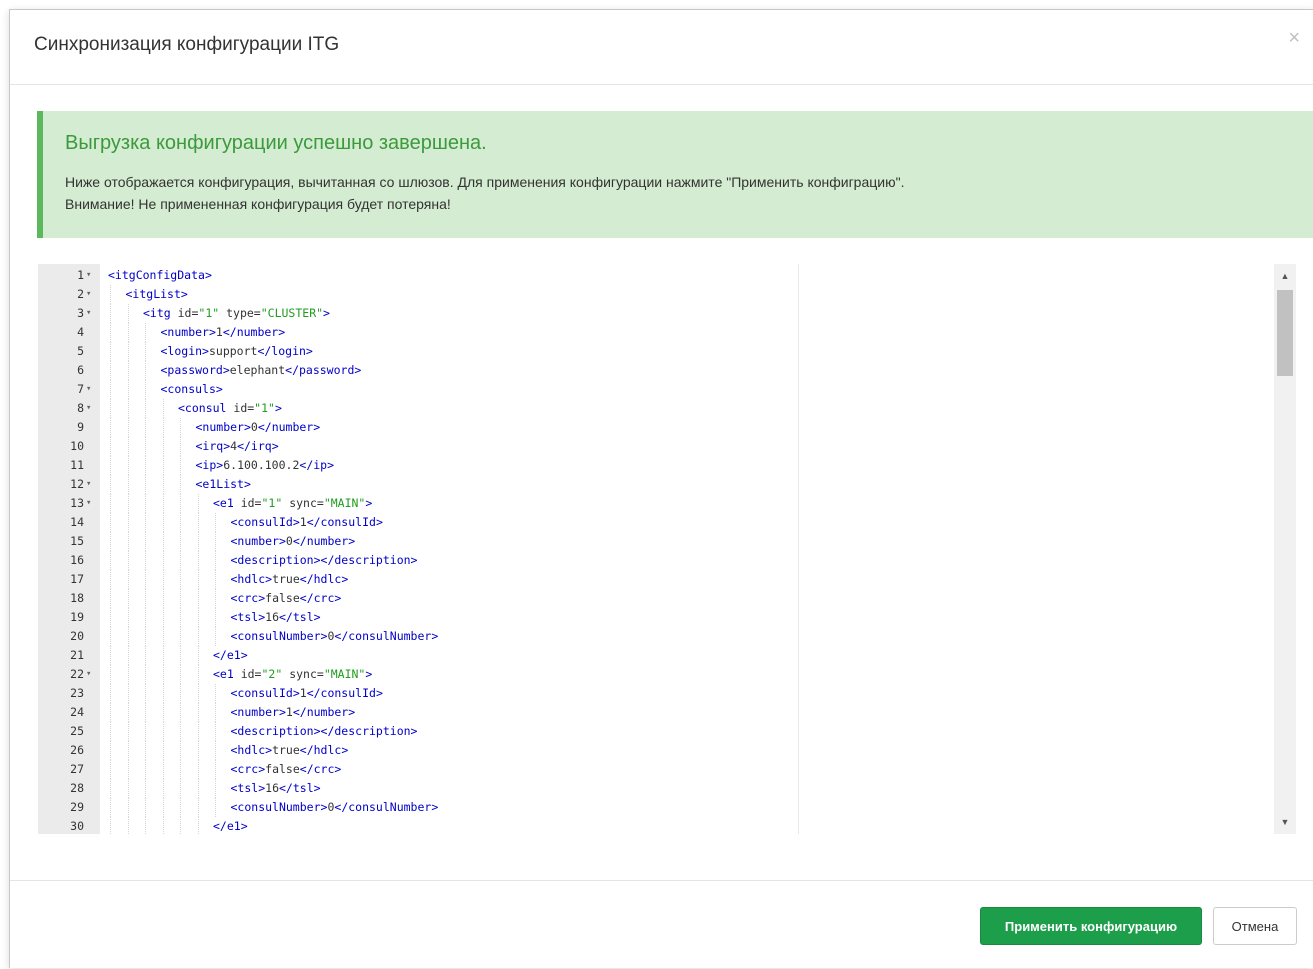 This screenshot has height=969, width=1313. What do you see at coordinates (669, 427) in the screenshot?
I see `code-line: 9 <number>0</number>` at bounding box center [669, 427].